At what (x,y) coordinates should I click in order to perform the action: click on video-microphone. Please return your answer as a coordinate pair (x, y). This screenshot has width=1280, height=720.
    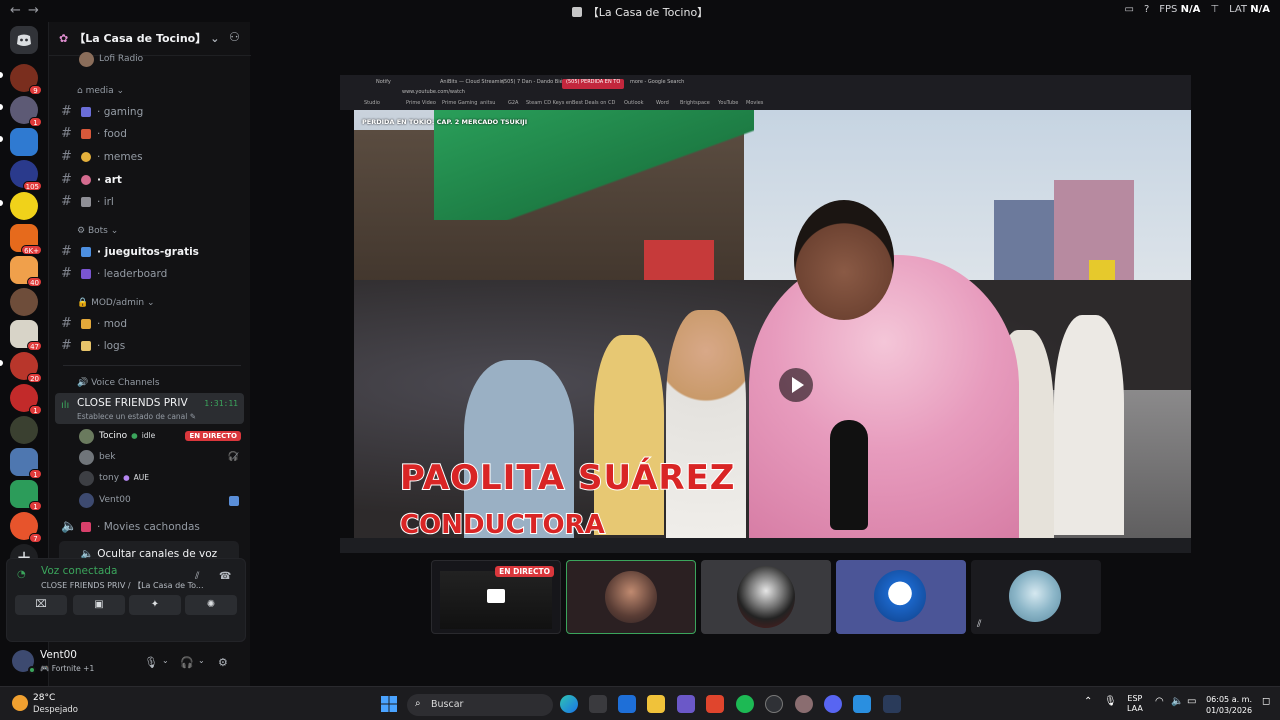
    Looking at the image, I should click on (849, 475).